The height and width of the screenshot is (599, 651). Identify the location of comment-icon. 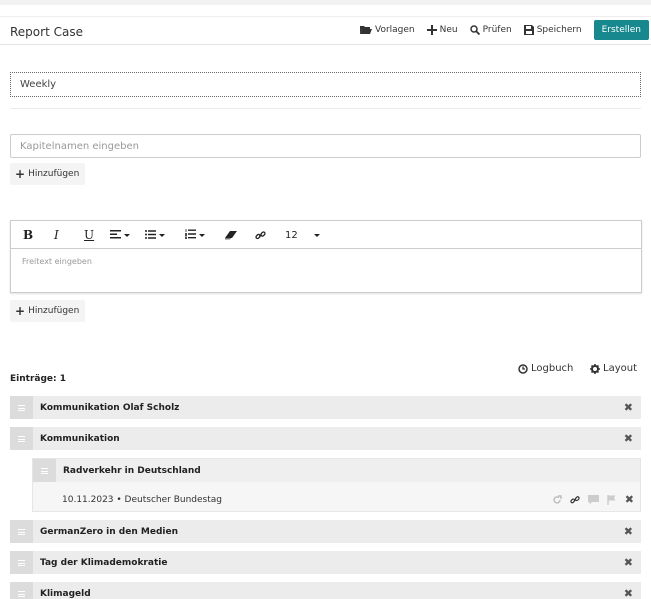
(593, 499).